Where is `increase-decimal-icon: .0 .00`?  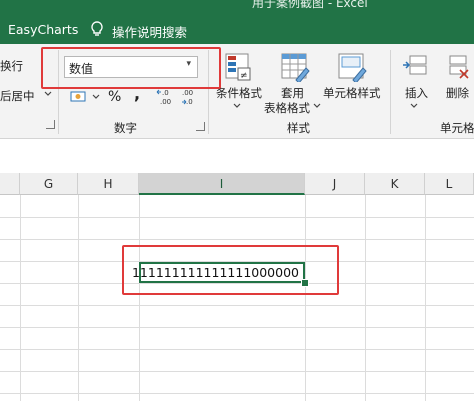 increase-decimal-icon: .0 .00 is located at coordinates (167, 97).